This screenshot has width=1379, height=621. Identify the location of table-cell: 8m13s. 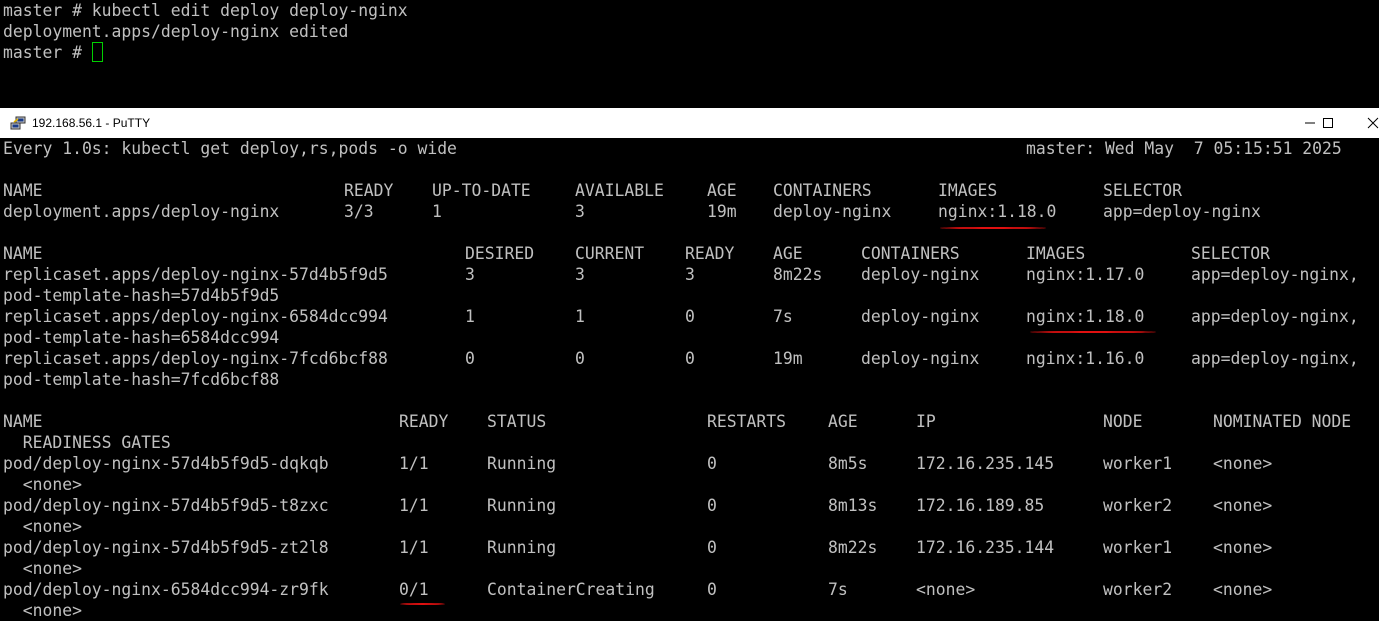
(853, 505).